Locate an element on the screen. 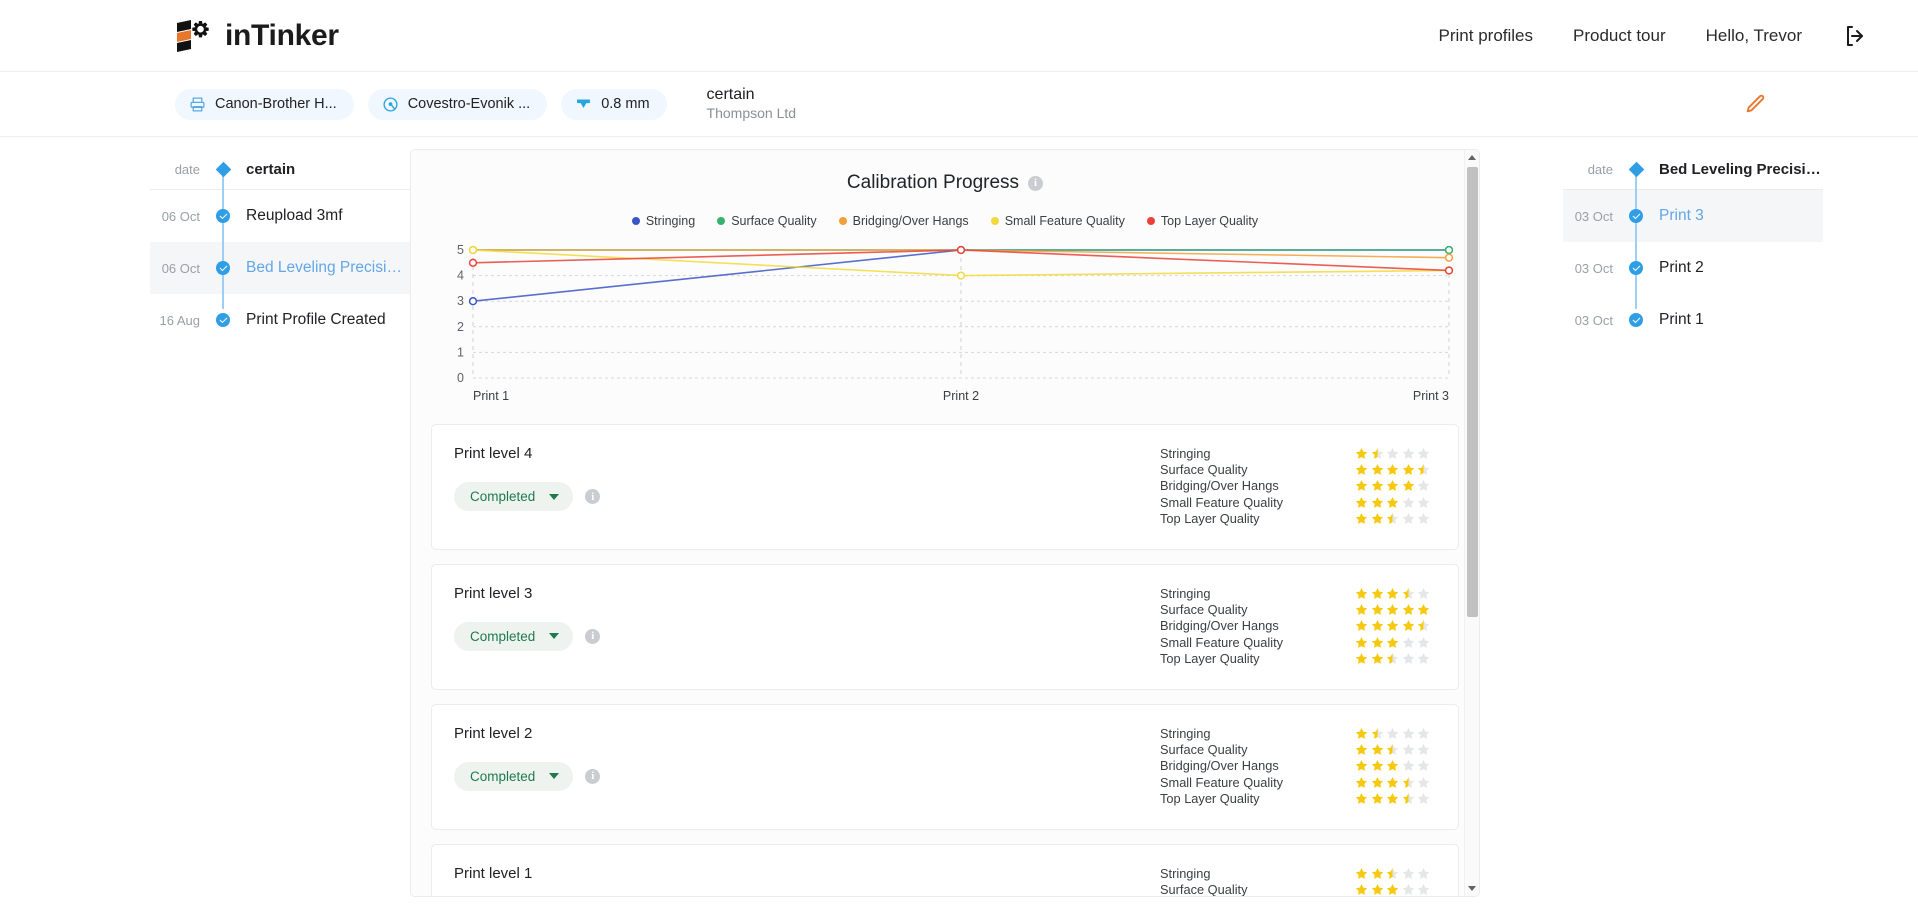 This screenshot has height=917, width=1918. item-label: Print 3 is located at coordinates (1676, 216).